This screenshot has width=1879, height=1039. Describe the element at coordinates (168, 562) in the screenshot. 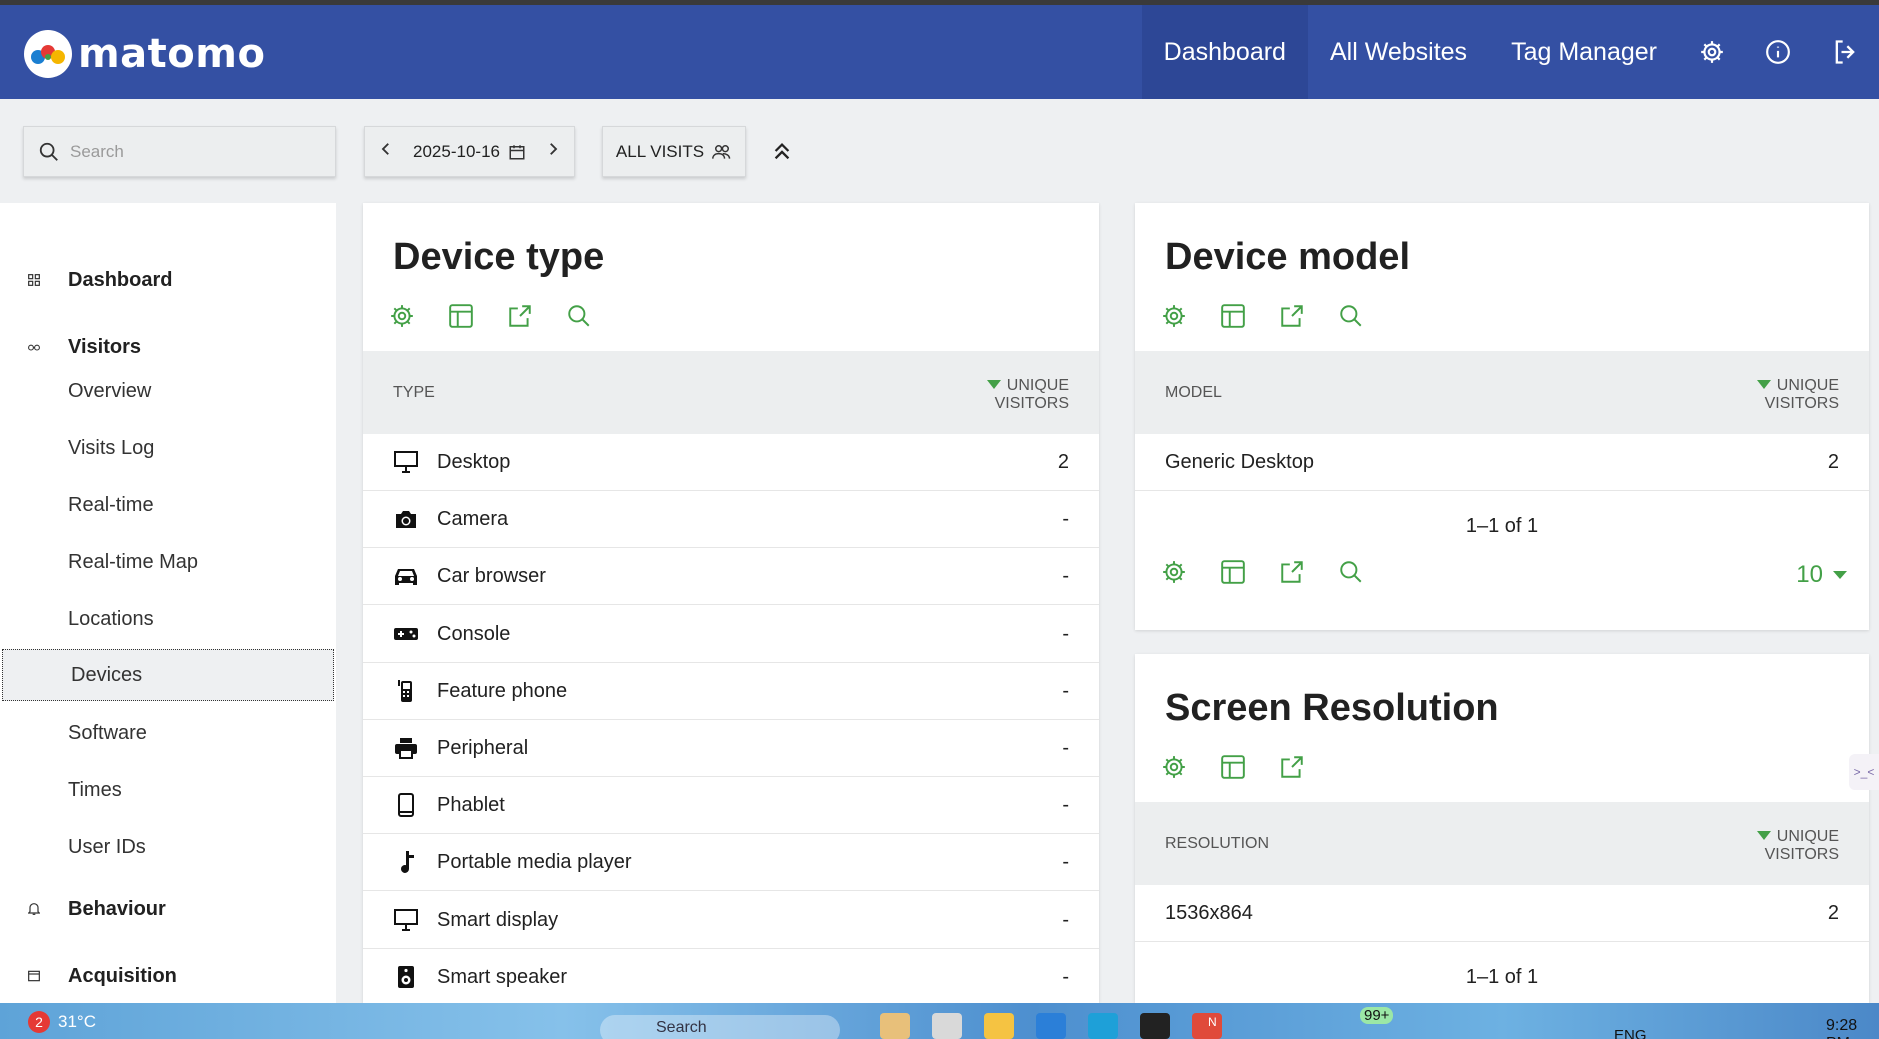

I see `sidebar-item-real-time-map: Real-time Map` at that location.